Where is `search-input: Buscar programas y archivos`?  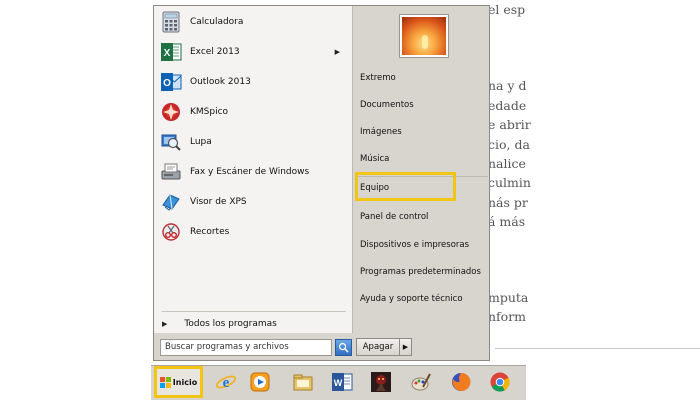
search-input: Buscar programas y archivos is located at coordinates (246, 347).